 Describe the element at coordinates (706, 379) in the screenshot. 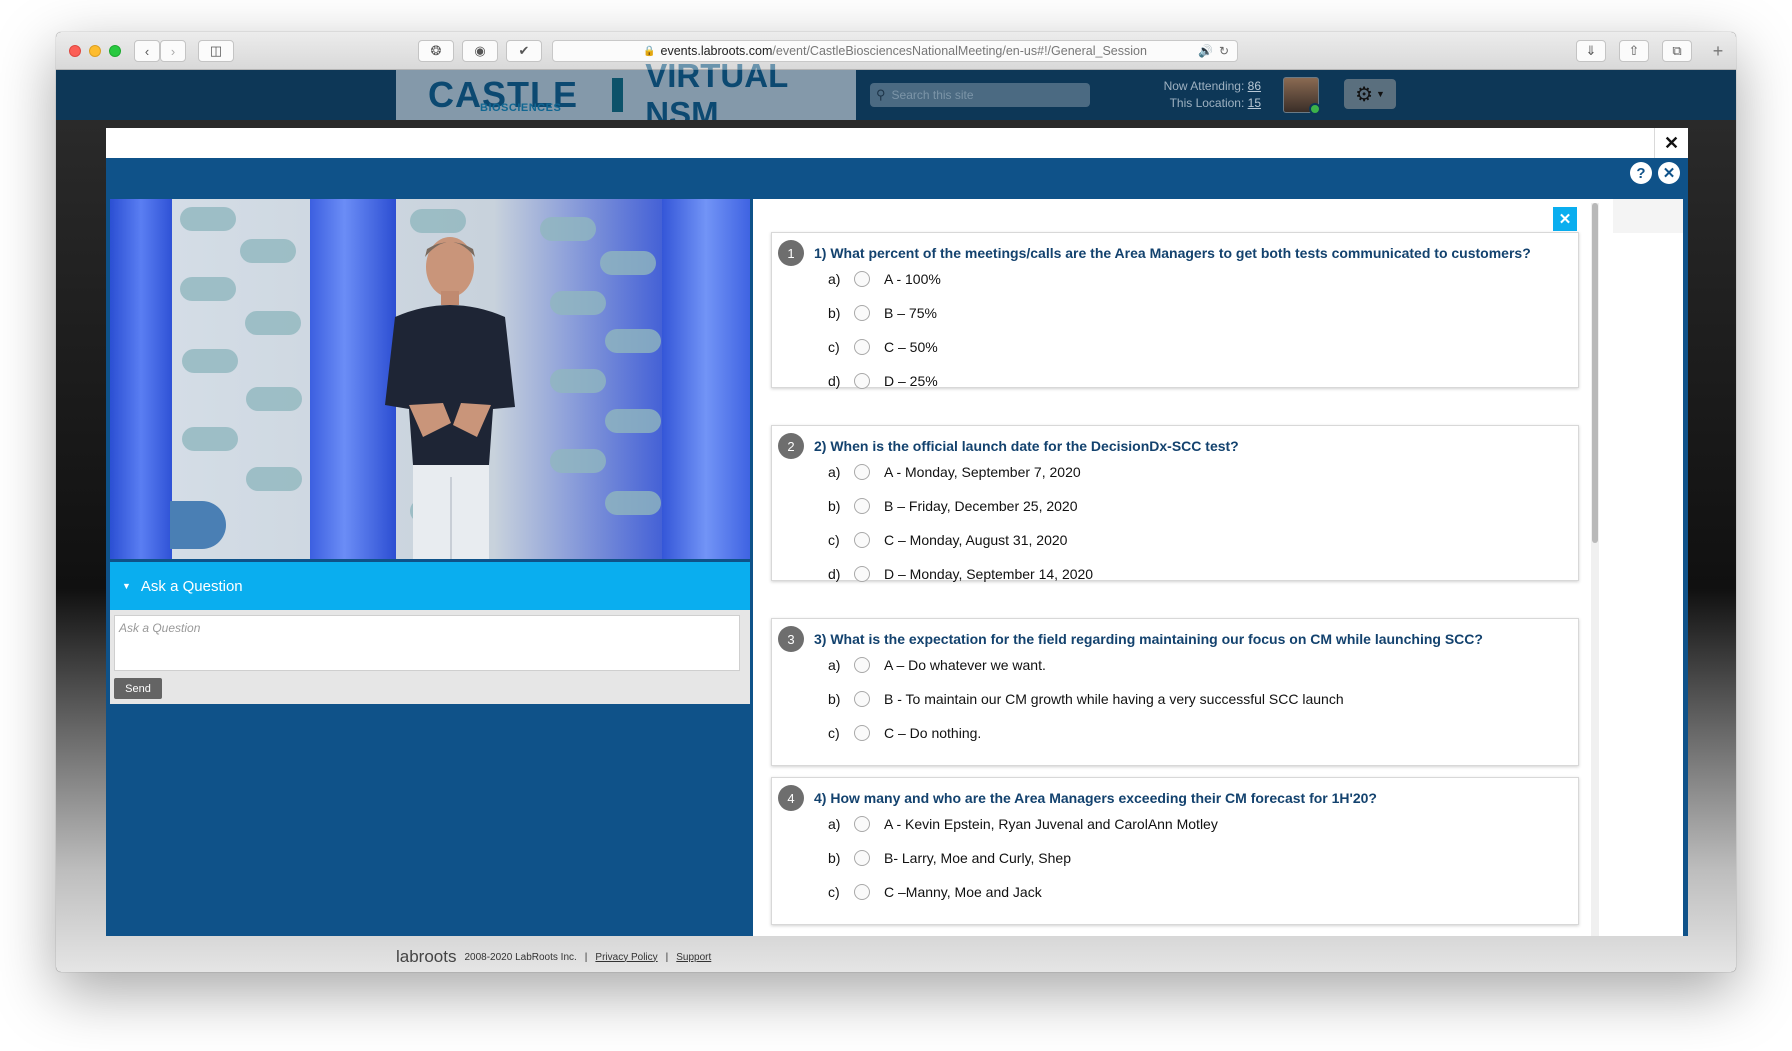

I see `stage-curtain` at that location.